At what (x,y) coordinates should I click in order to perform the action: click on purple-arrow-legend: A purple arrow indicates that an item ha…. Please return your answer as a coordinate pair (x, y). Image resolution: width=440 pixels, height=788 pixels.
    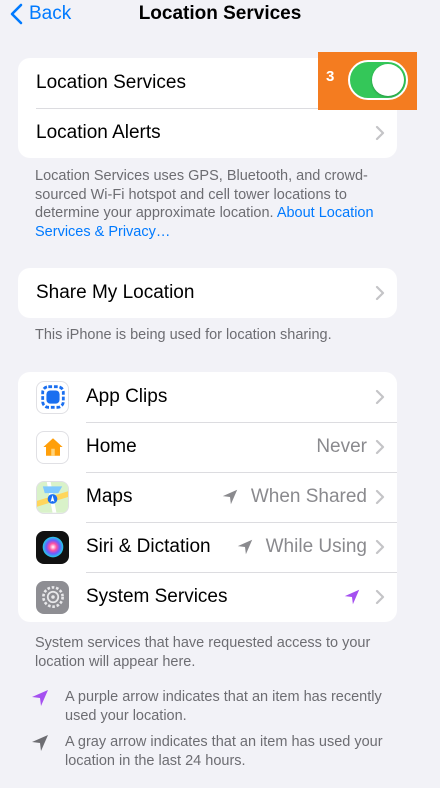
    Looking at the image, I should click on (220, 706).